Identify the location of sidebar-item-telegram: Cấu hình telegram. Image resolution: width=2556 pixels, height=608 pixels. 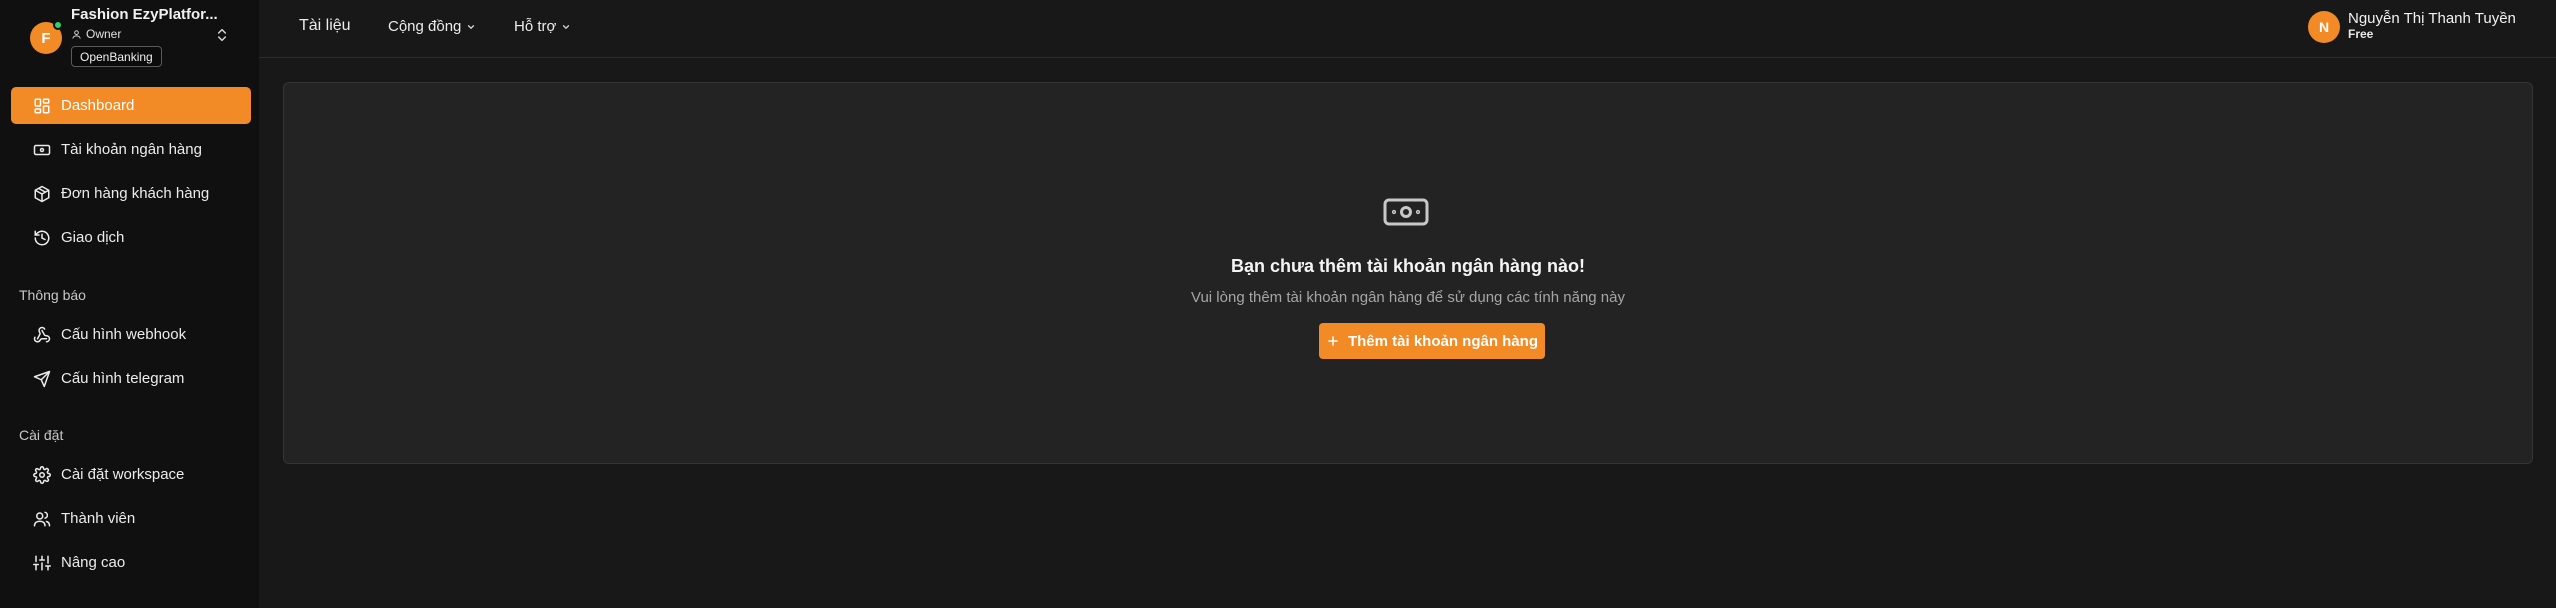
(131, 378).